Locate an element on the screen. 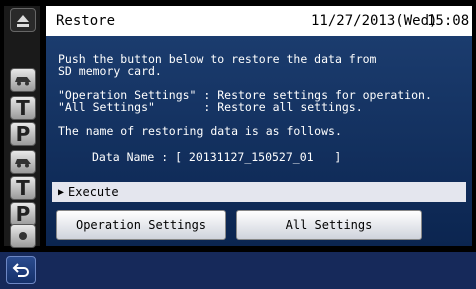  back-button is located at coordinates (21, 270).